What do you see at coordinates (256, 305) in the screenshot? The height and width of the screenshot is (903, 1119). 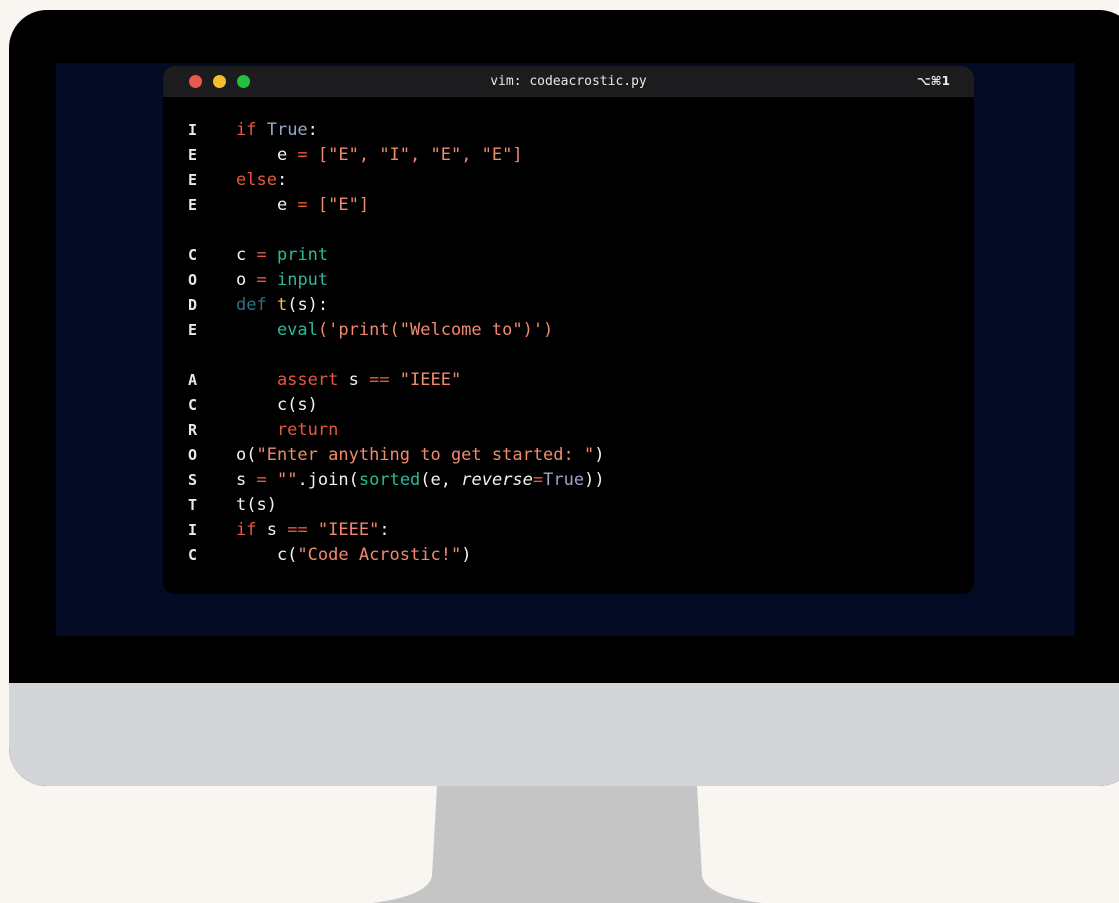 I see `code-token: def` at bounding box center [256, 305].